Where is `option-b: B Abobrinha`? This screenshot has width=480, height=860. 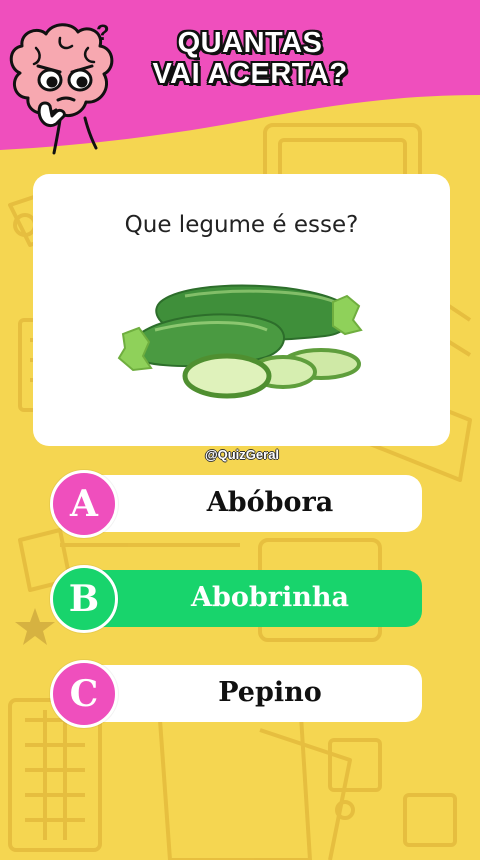
option-b: B Abobrinha is located at coordinates (236, 599).